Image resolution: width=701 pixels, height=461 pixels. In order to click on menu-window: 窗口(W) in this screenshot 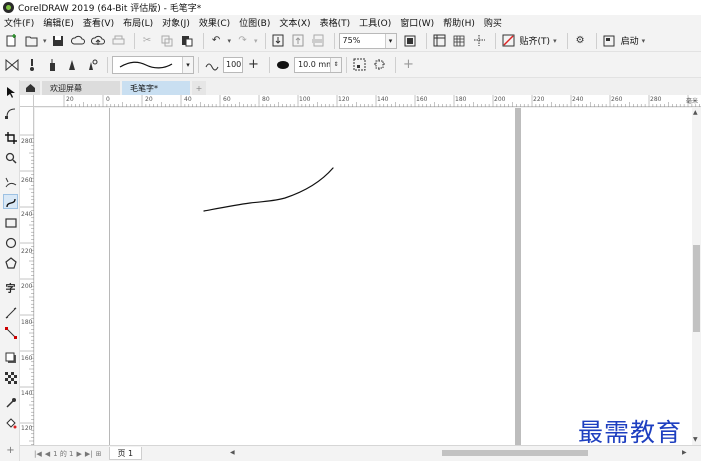, I will do `click(417, 22)`.